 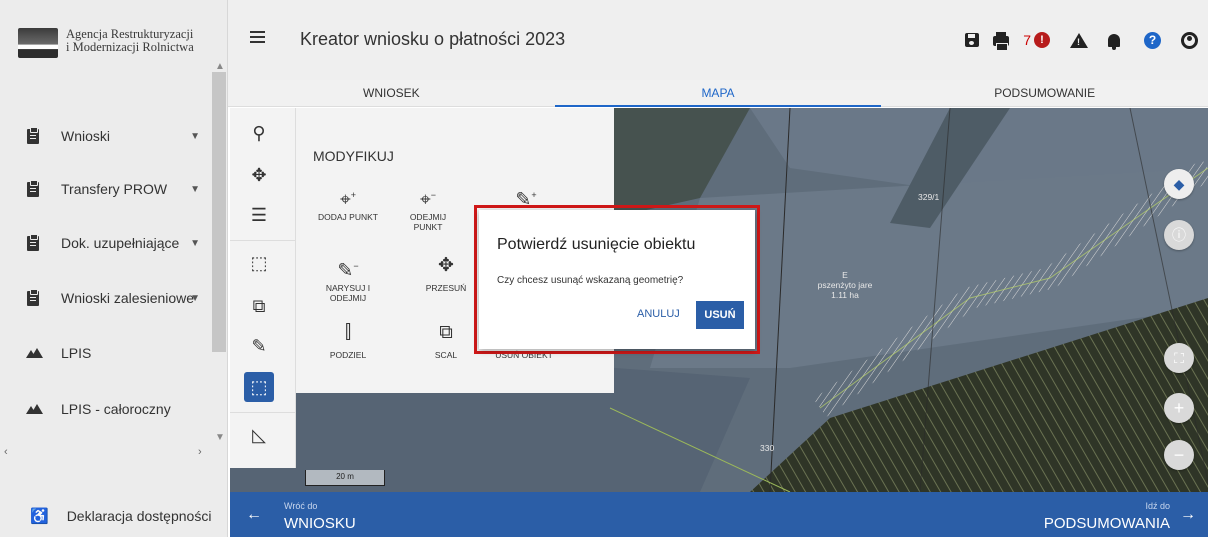 What do you see at coordinates (1027, 40) in the screenshot?
I see `error-count-badge: 7` at bounding box center [1027, 40].